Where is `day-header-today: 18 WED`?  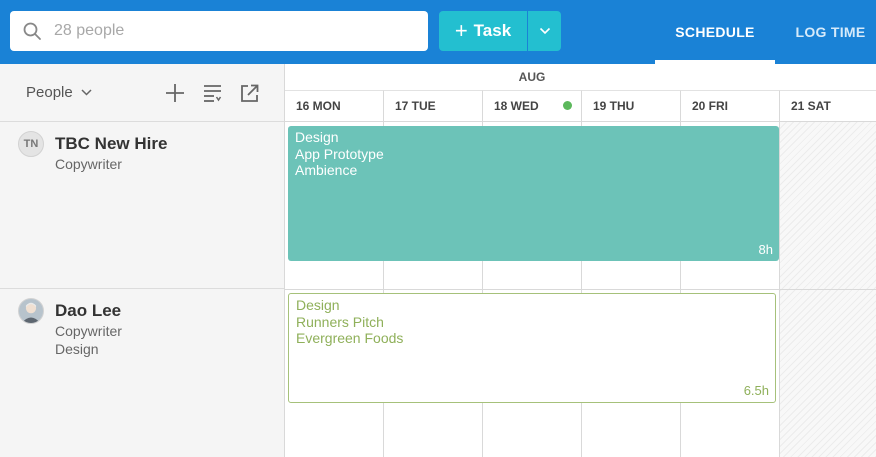
day-header-today: 18 WED is located at coordinates (531, 106).